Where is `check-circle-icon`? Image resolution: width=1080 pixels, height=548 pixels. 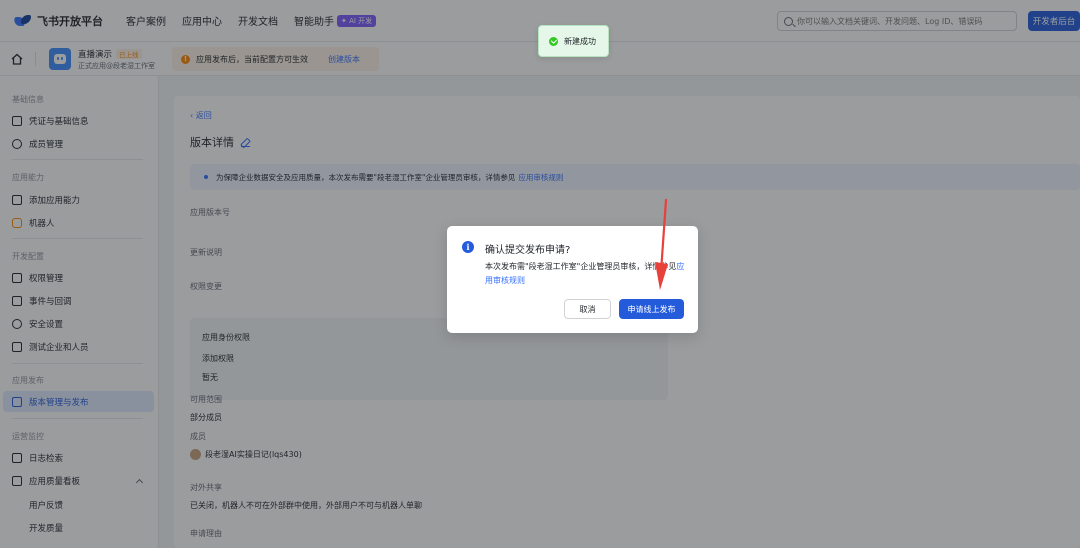
check-circle-icon is located at coordinates (553, 41).